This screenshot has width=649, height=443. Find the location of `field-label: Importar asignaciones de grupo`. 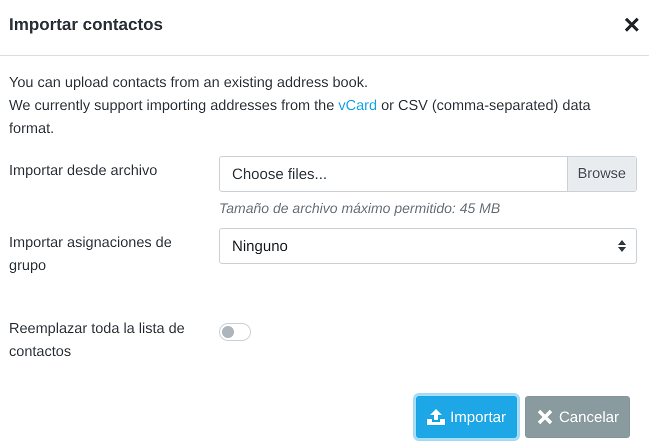

field-label: Importar asignaciones de grupo is located at coordinates (91, 255).